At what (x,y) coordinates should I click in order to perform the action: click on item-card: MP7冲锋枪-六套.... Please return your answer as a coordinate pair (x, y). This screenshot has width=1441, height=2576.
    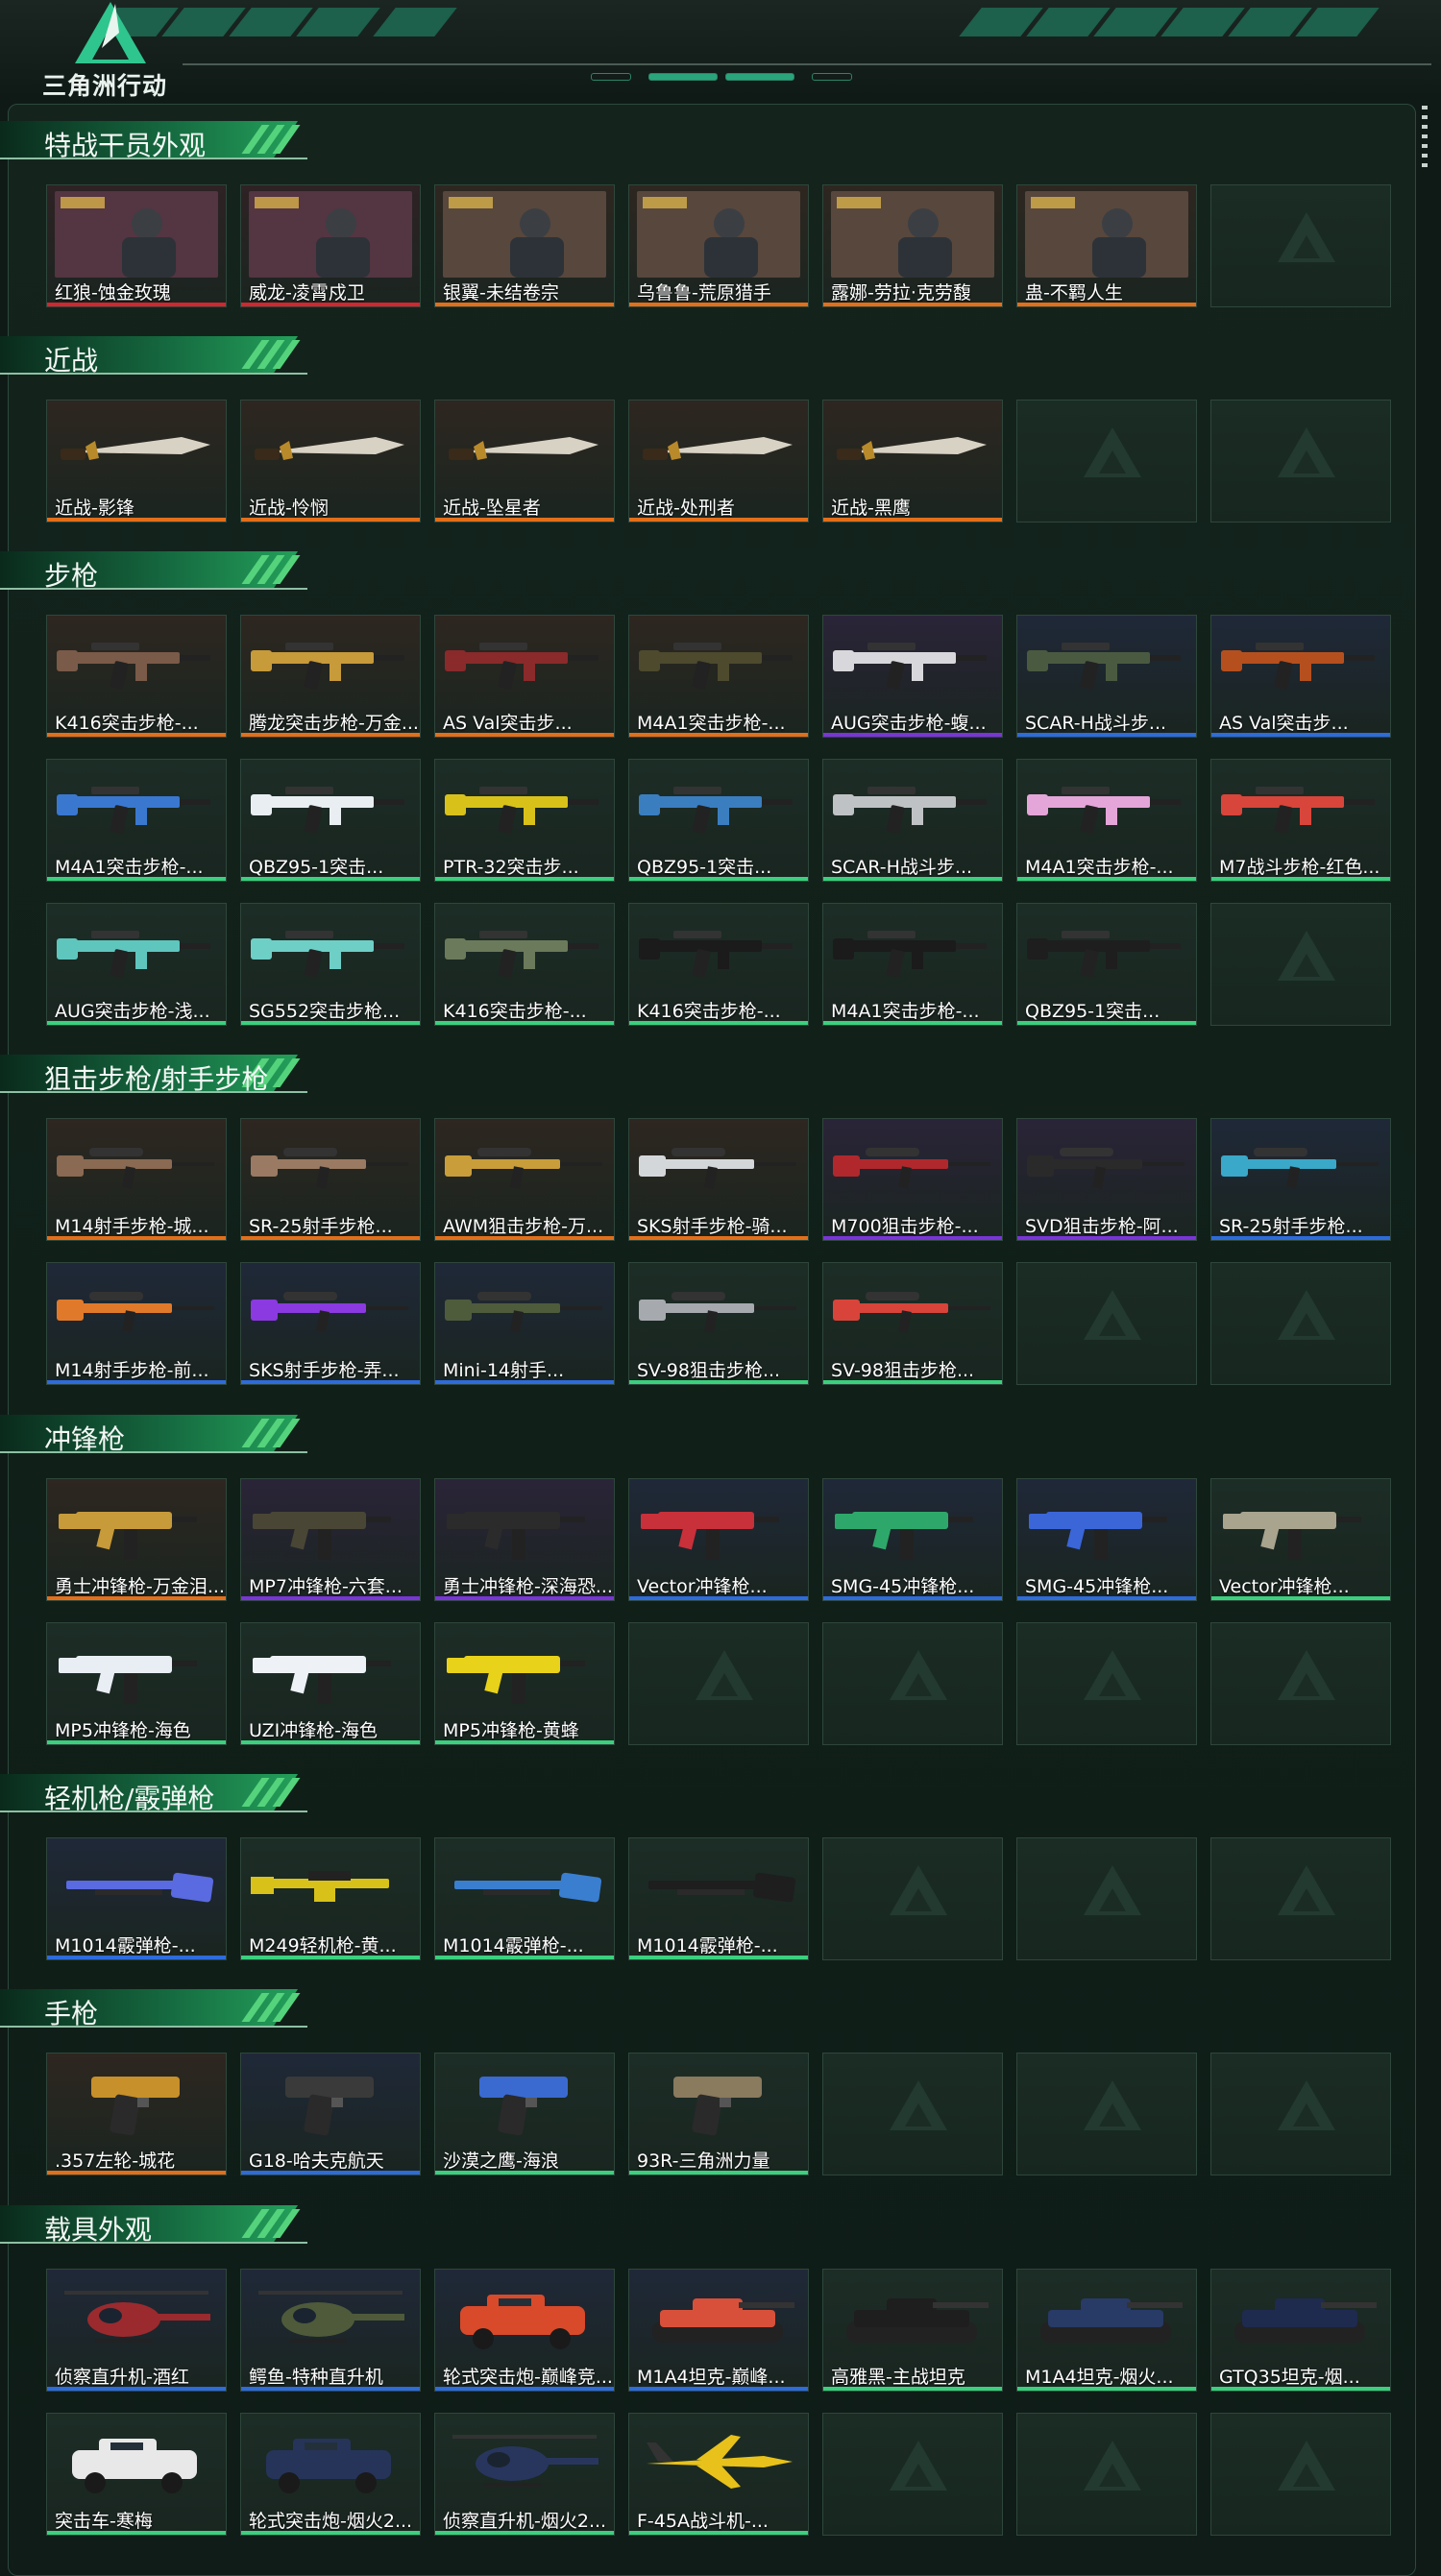
    Looking at the image, I should click on (330, 1540).